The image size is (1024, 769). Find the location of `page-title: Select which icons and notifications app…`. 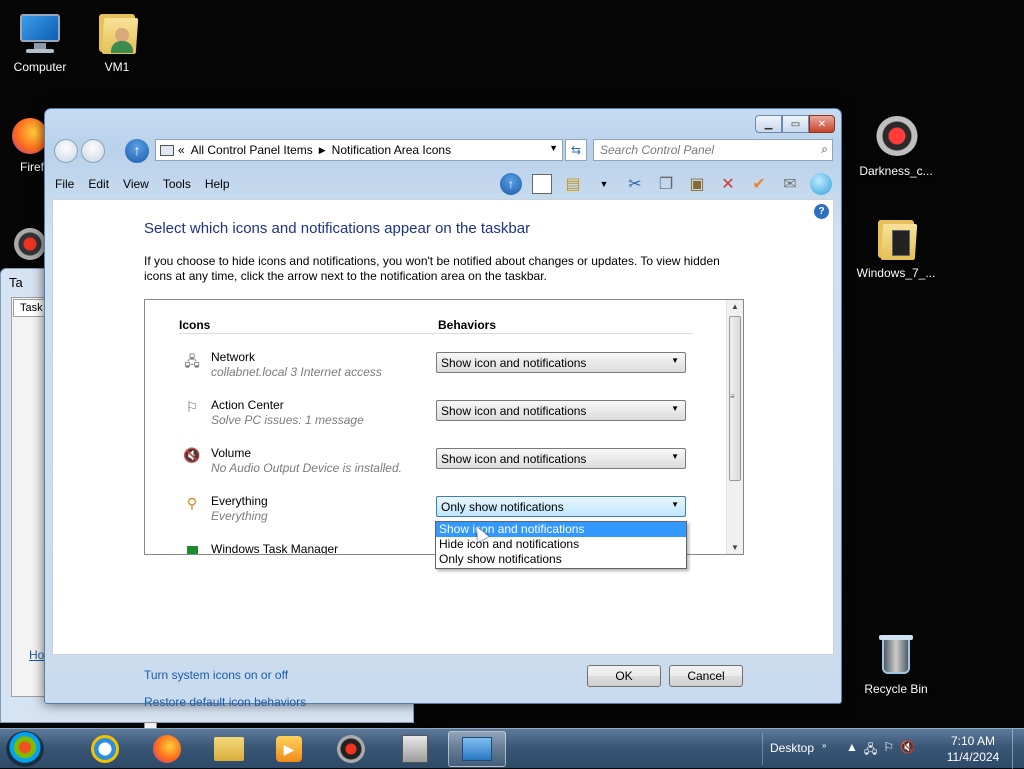

page-title: Select which icons and notifications app… is located at coordinates (337, 228).